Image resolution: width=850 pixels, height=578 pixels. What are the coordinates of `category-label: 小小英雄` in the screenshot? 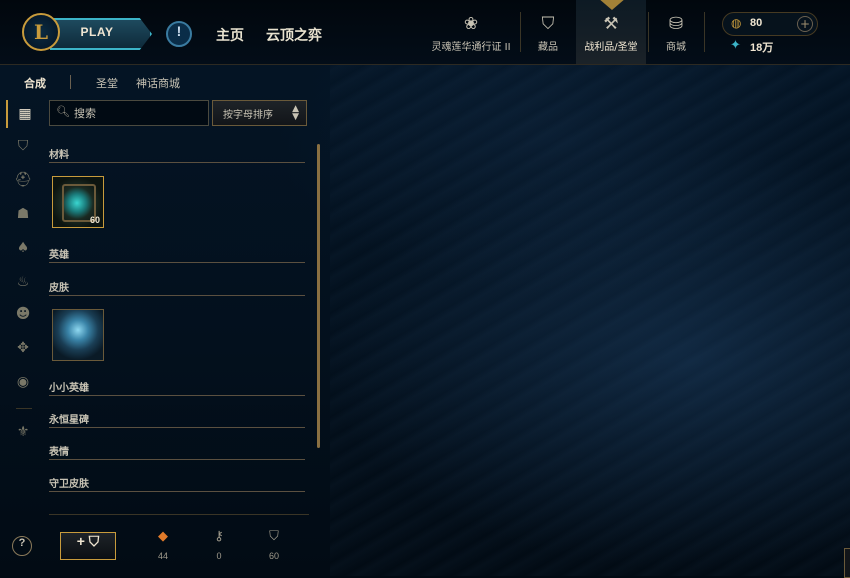 It's located at (69, 388).